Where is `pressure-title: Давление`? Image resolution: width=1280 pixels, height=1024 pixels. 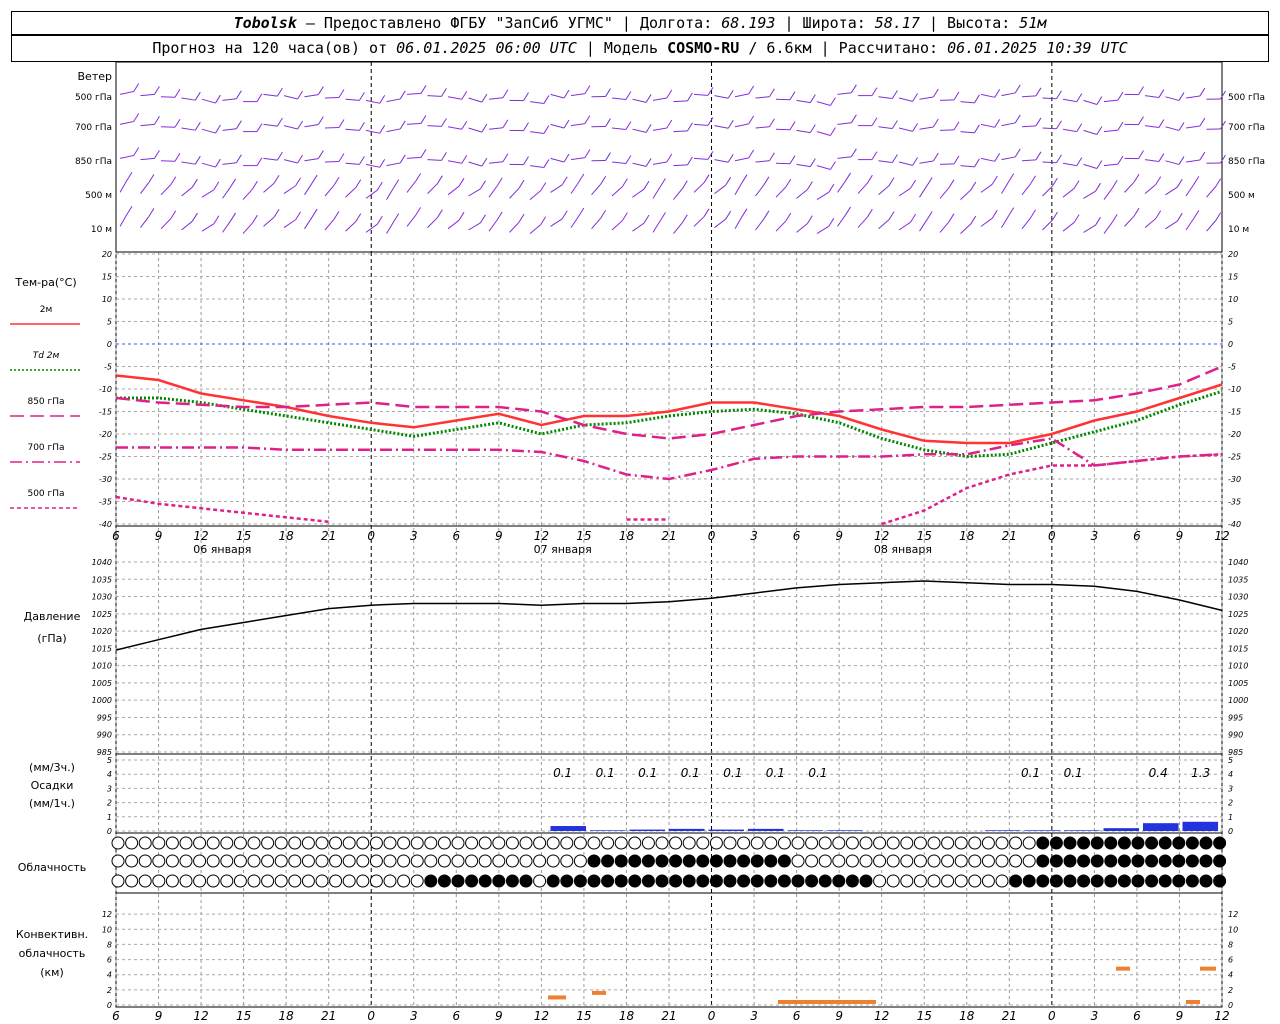 pressure-title: Давление is located at coordinates (52, 616).